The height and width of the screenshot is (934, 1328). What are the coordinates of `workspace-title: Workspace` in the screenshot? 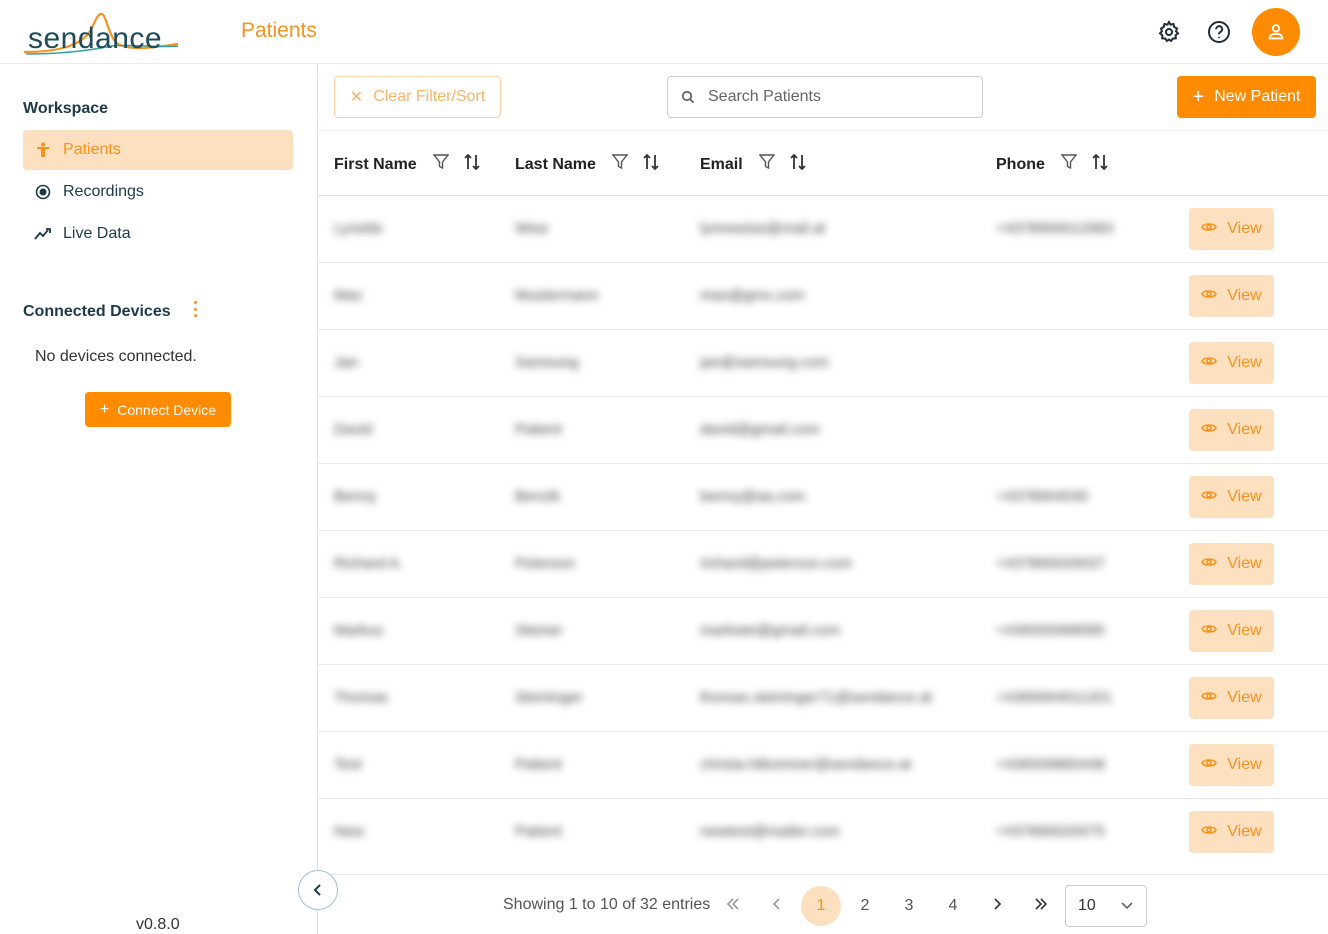 It's located at (66, 108).